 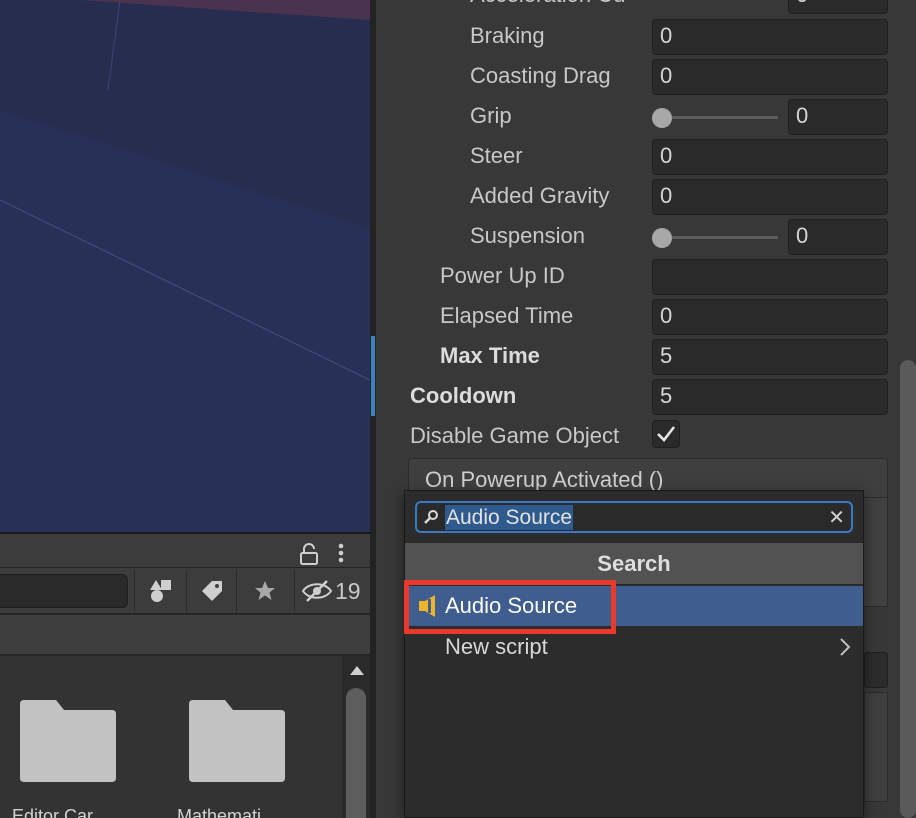 What do you see at coordinates (636, 197) in the screenshot?
I see `field-row-added-gravity: Added Gravity 0` at bounding box center [636, 197].